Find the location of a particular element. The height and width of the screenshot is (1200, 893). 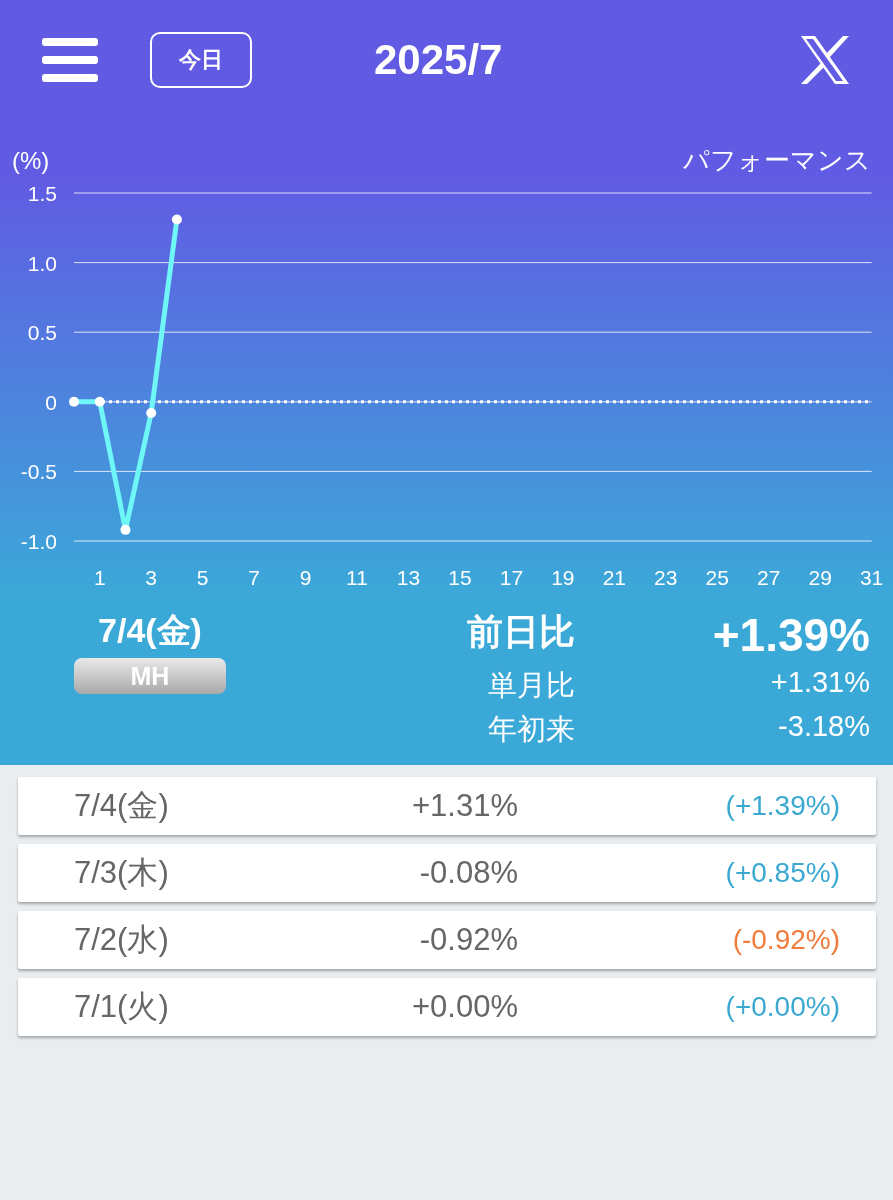

x-tick-label: 29 is located at coordinates (820, 577).